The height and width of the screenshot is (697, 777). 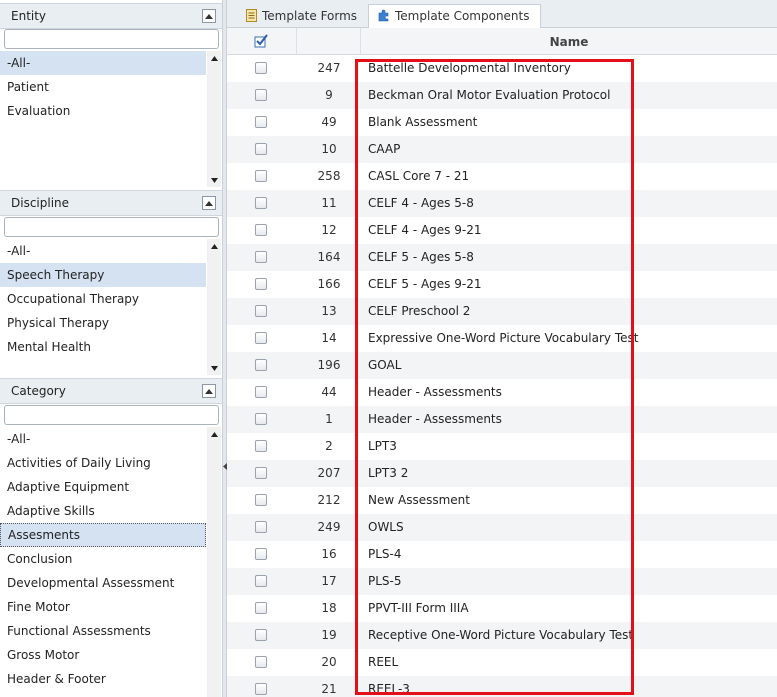 I want to click on chevron-up-icon, so click(x=209, y=16).